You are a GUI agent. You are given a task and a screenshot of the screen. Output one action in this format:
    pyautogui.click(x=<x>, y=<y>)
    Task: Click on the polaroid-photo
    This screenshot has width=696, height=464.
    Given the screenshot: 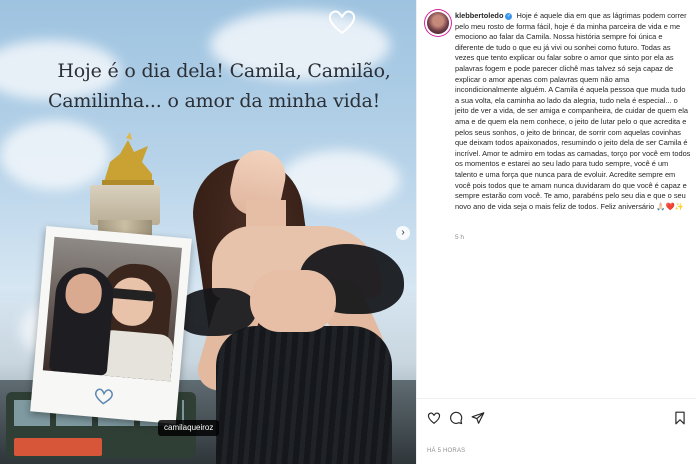 What is the action you would take?
    pyautogui.click(x=111, y=325)
    